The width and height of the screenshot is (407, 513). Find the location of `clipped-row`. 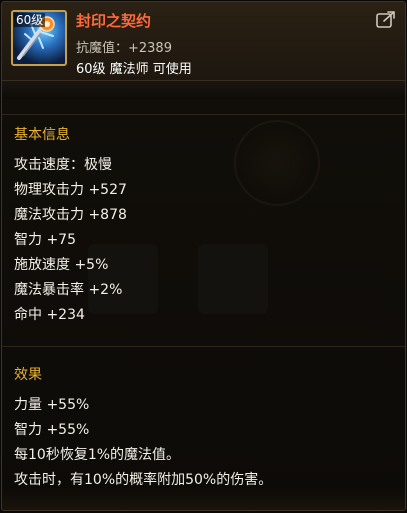

clipped-row is located at coordinates (203, 90).